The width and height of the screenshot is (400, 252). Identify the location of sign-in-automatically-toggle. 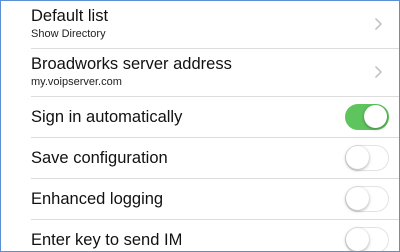
(367, 117).